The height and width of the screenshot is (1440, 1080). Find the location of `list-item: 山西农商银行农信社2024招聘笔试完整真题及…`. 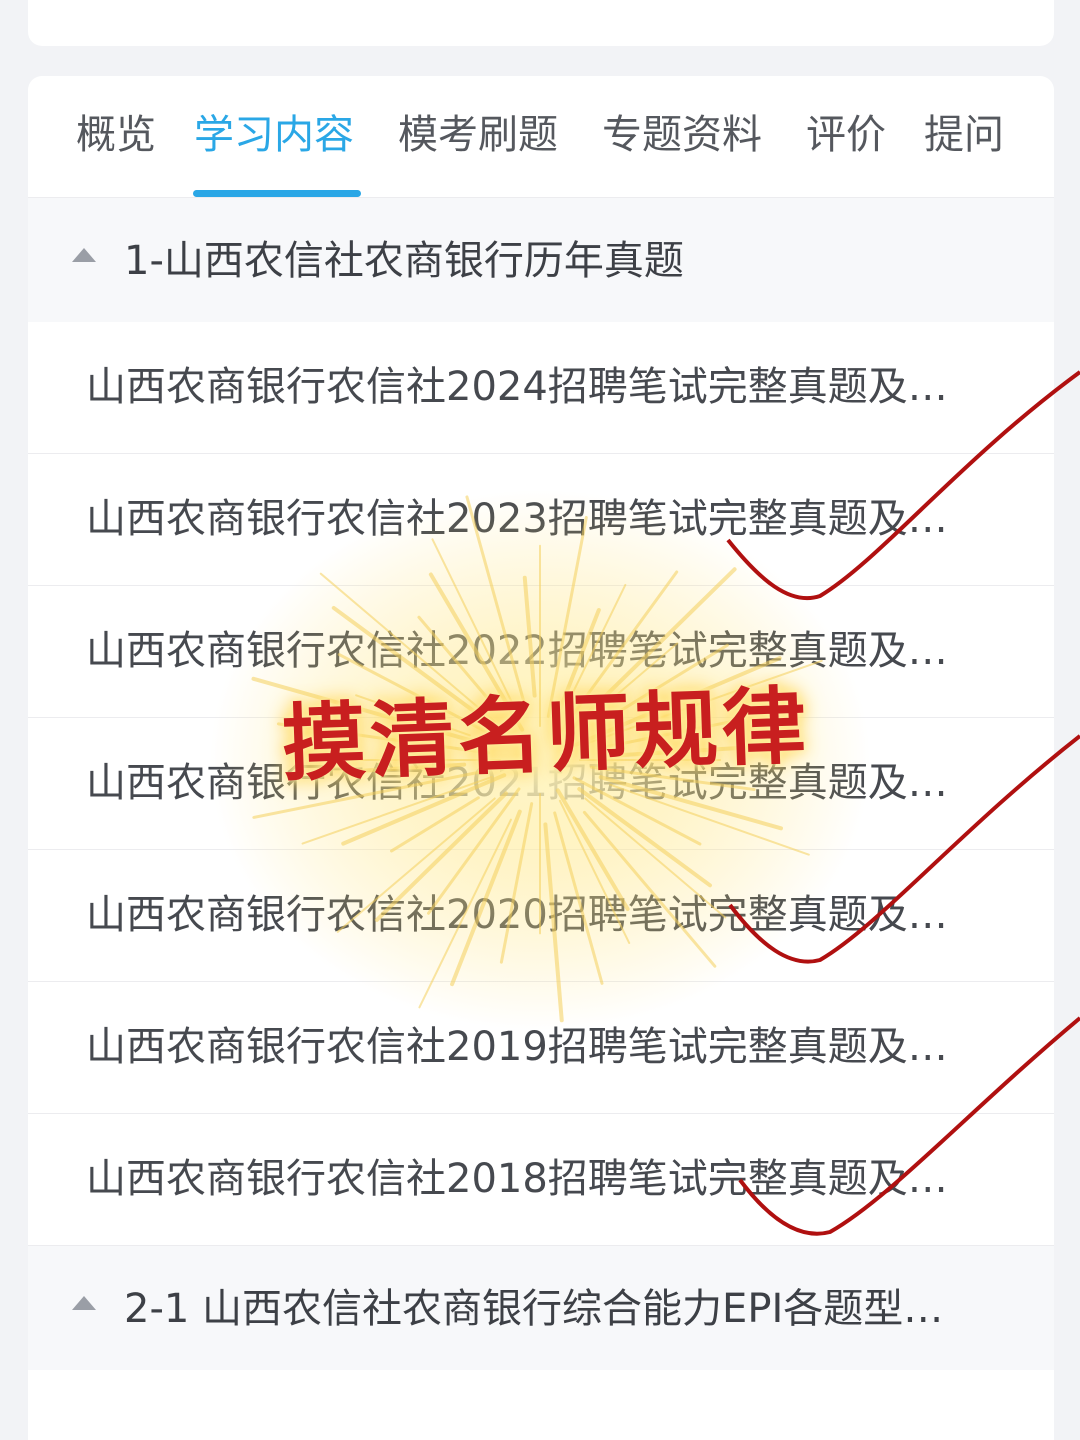

list-item: 山西农商银行农信社2024招聘笔试完整真题及… is located at coordinates (541, 388).